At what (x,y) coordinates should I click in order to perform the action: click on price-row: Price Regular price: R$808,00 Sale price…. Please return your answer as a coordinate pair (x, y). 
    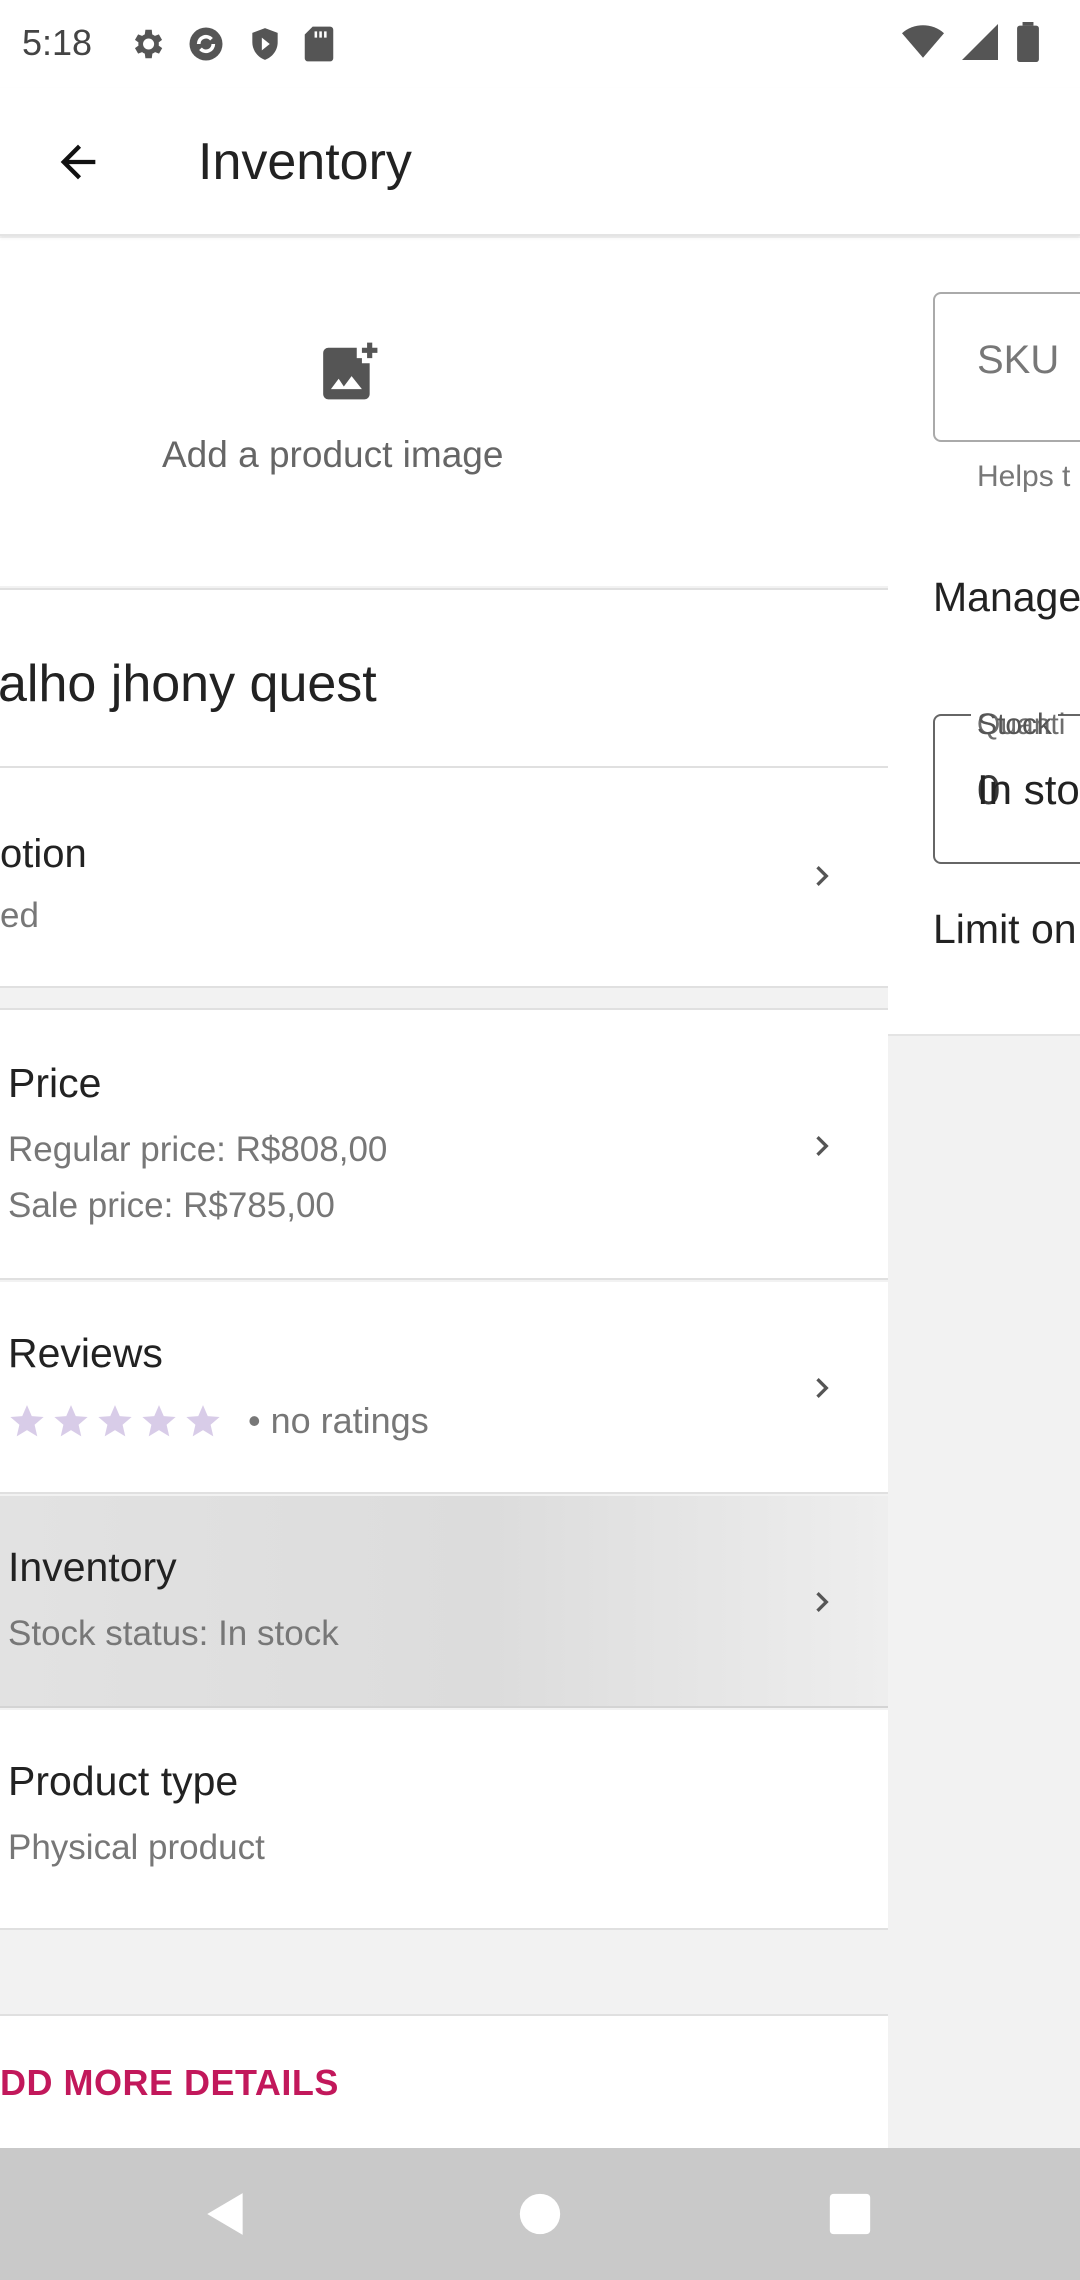
    Looking at the image, I should click on (444, 1144).